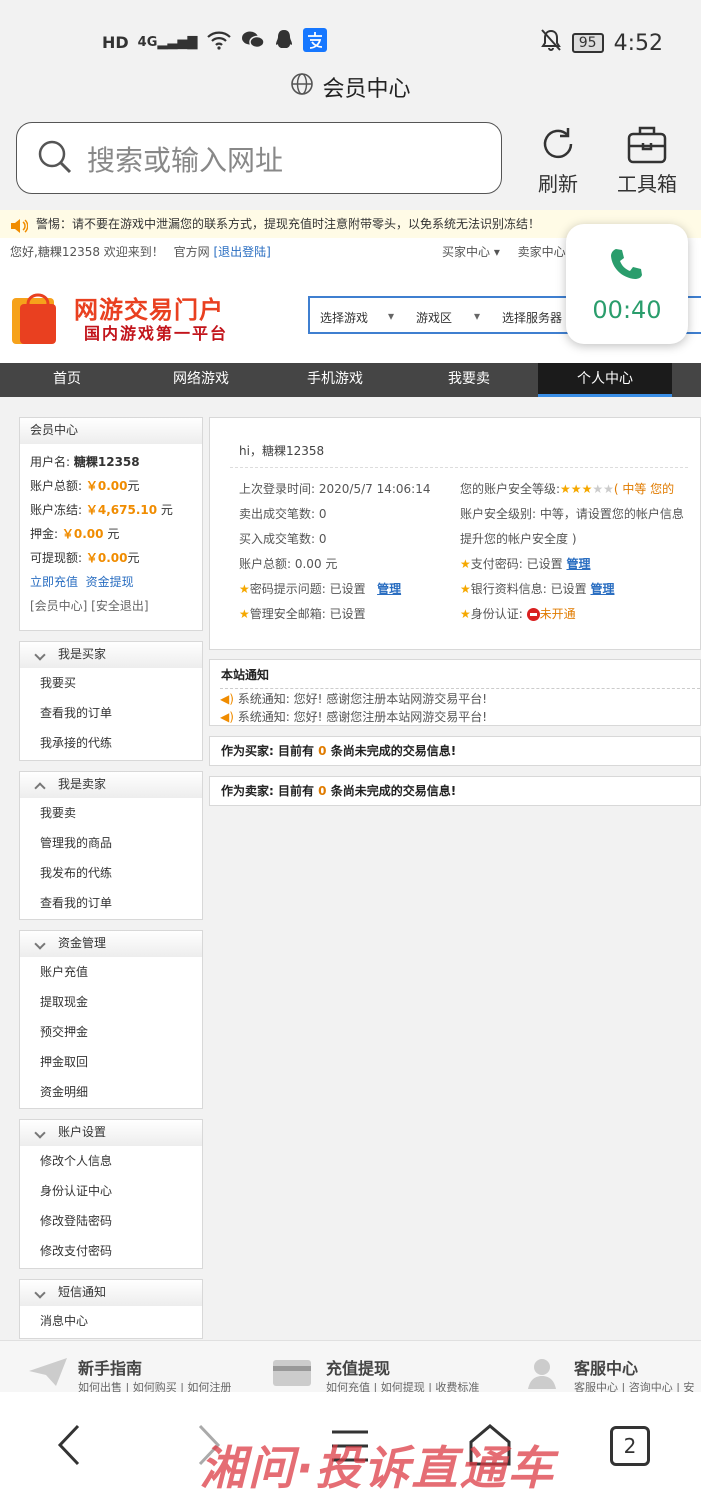 The width and height of the screenshot is (701, 1500). What do you see at coordinates (542, 252) in the screenshot?
I see `seller-center-link: 卖家中心` at bounding box center [542, 252].